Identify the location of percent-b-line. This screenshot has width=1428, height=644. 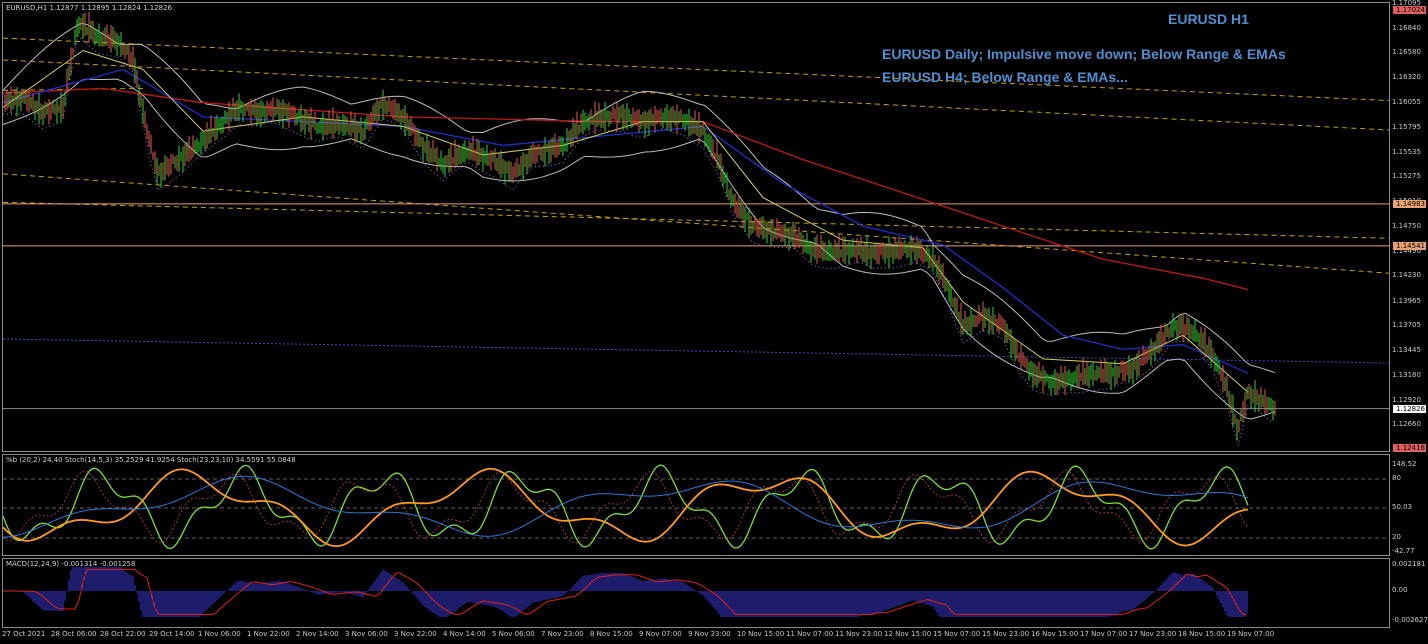
(626, 506).